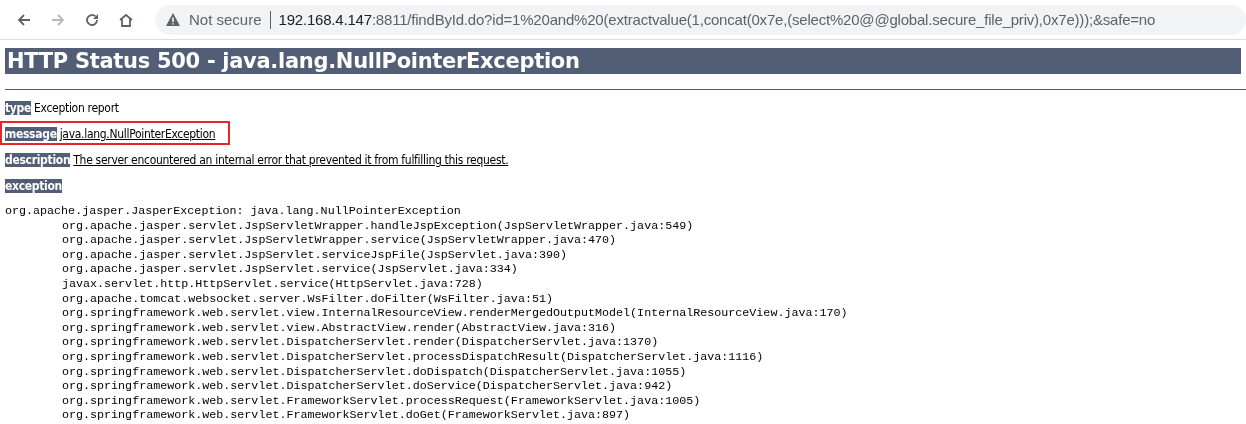  Describe the element at coordinates (374, 372) in the screenshot. I see `trace-line: org.springframework.web.servlet.DispatcherServlet.doDispatch(DispatcherServlet.java:1055)` at that location.